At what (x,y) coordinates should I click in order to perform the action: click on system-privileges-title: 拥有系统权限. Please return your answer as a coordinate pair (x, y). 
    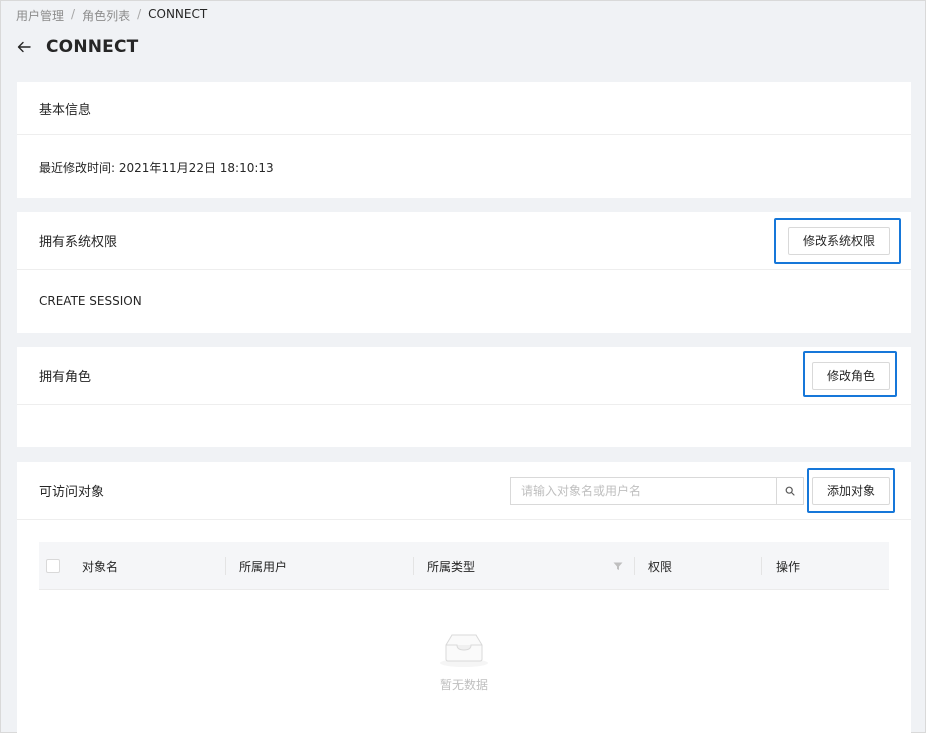
    Looking at the image, I should click on (78, 242).